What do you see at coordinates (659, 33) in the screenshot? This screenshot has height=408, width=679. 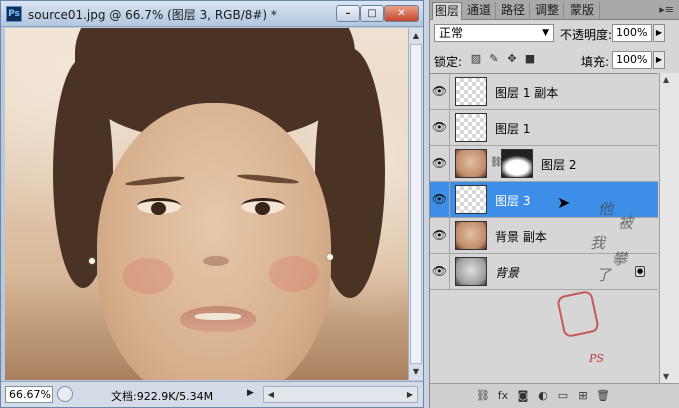 I see `opacity-slider-arrow-icon: ▶` at bounding box center [659, 33].